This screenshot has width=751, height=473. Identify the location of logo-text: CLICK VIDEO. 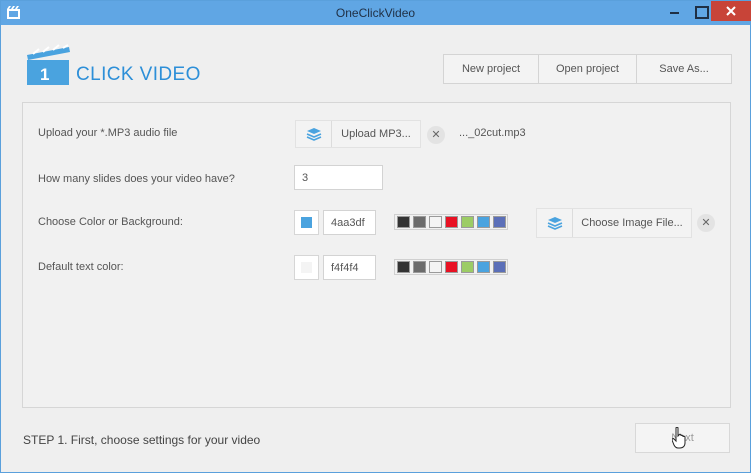
(138, 74).